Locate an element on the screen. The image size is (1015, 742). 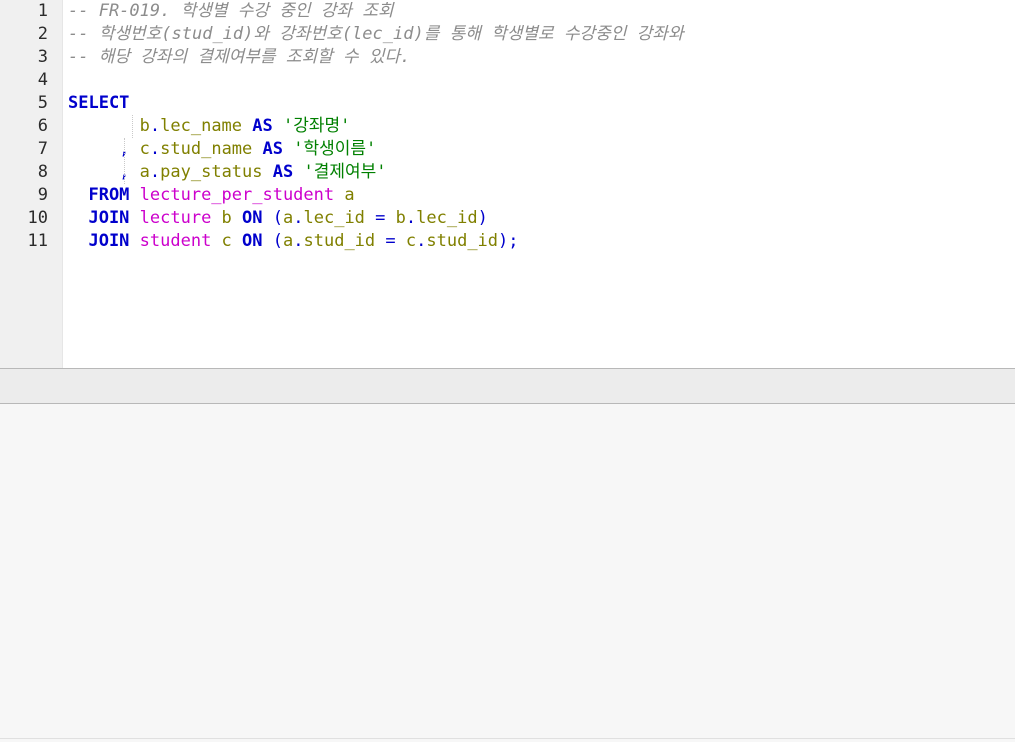
code-token: -- 해당 강좌의 결제여부를 조회할 수 있다. is located at coordinates (239, 57).